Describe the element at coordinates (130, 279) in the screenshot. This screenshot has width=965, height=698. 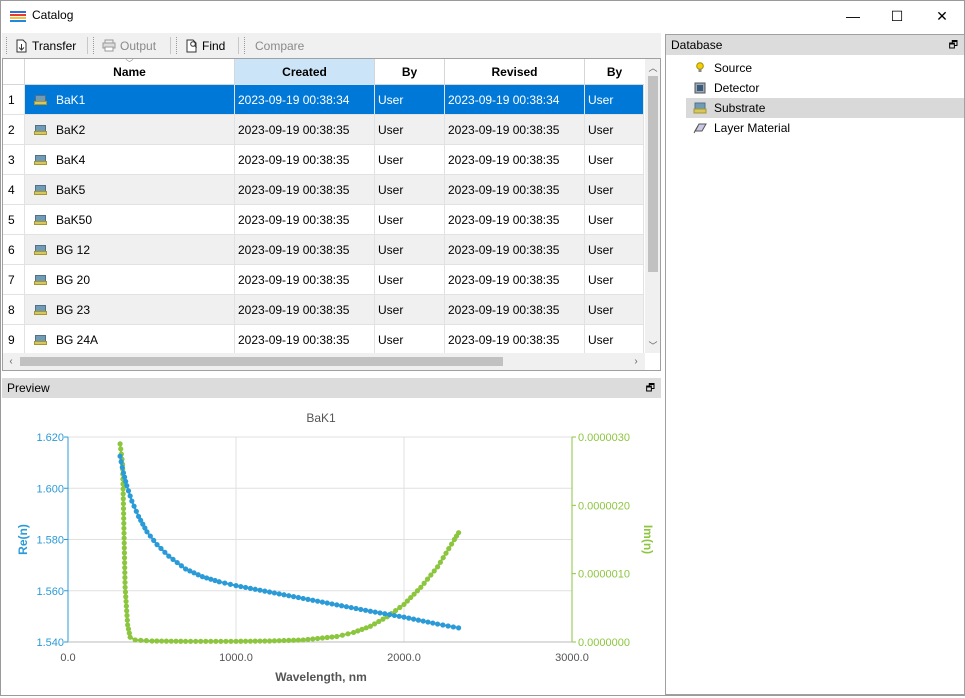
I see `table-cell-name: BG 20` at that location.